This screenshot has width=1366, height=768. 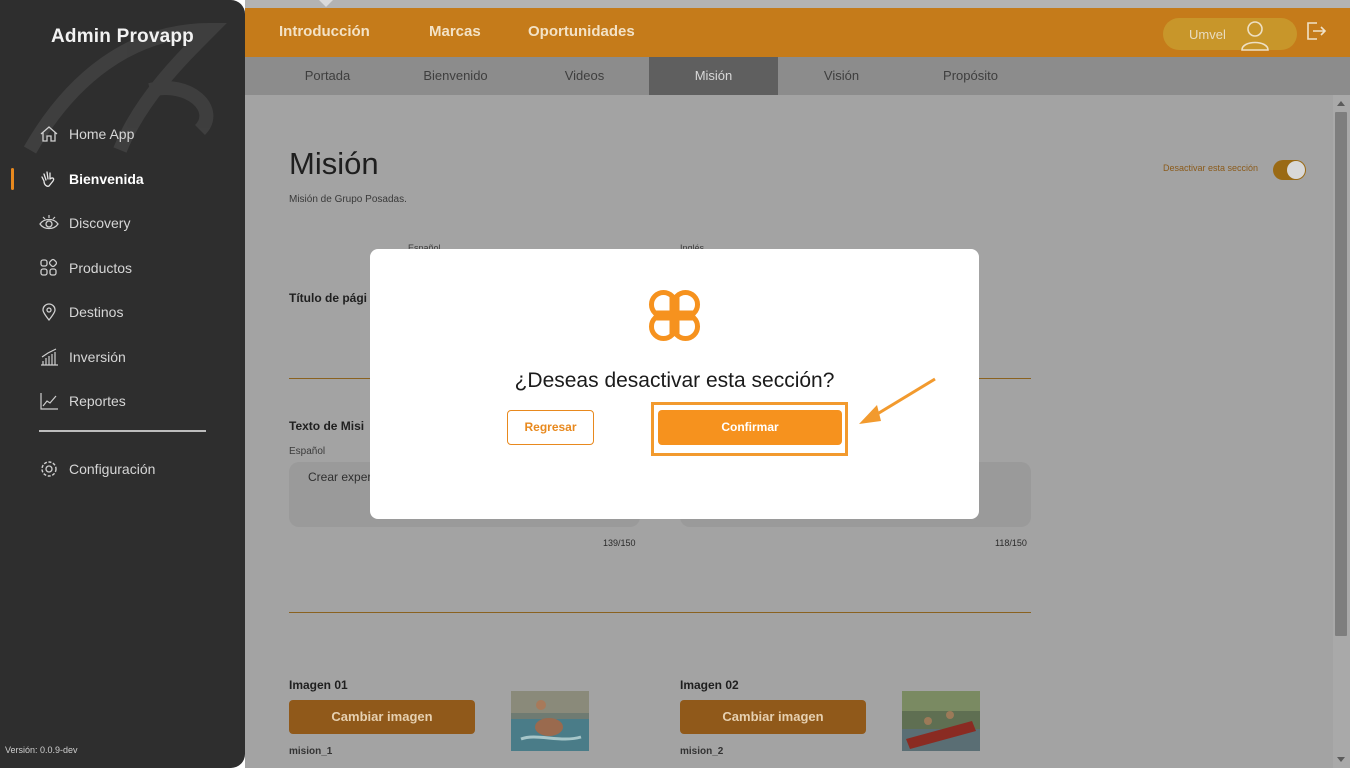 What do you see at coordinates (550, 427) in the screenshot?
I see `back-button: Regresar` at bounding box center [550, 427].